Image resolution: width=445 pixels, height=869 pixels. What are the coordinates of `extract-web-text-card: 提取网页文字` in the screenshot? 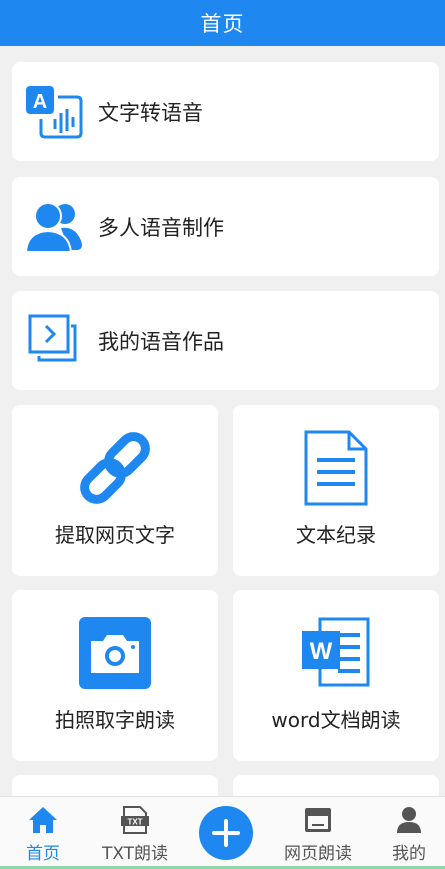 It's located at (115, 490).